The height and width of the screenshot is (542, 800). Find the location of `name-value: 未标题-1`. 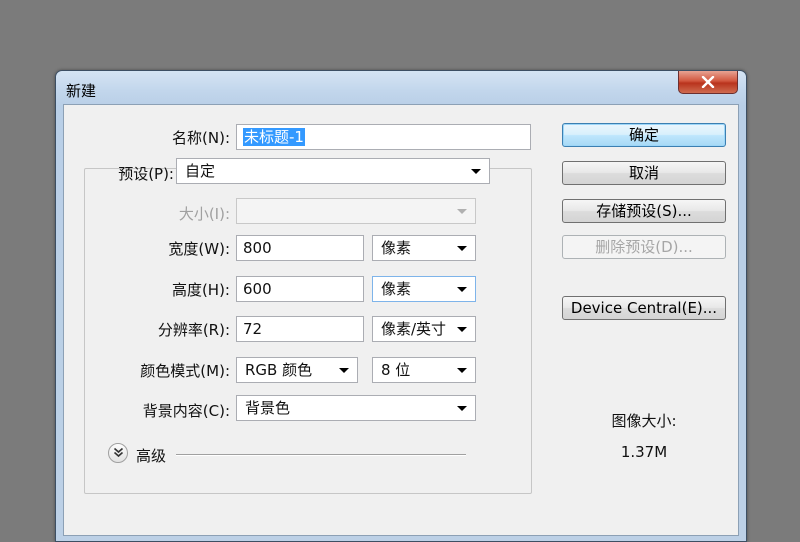

name-value: 未标题-1 is located at coordinates (274, 137).